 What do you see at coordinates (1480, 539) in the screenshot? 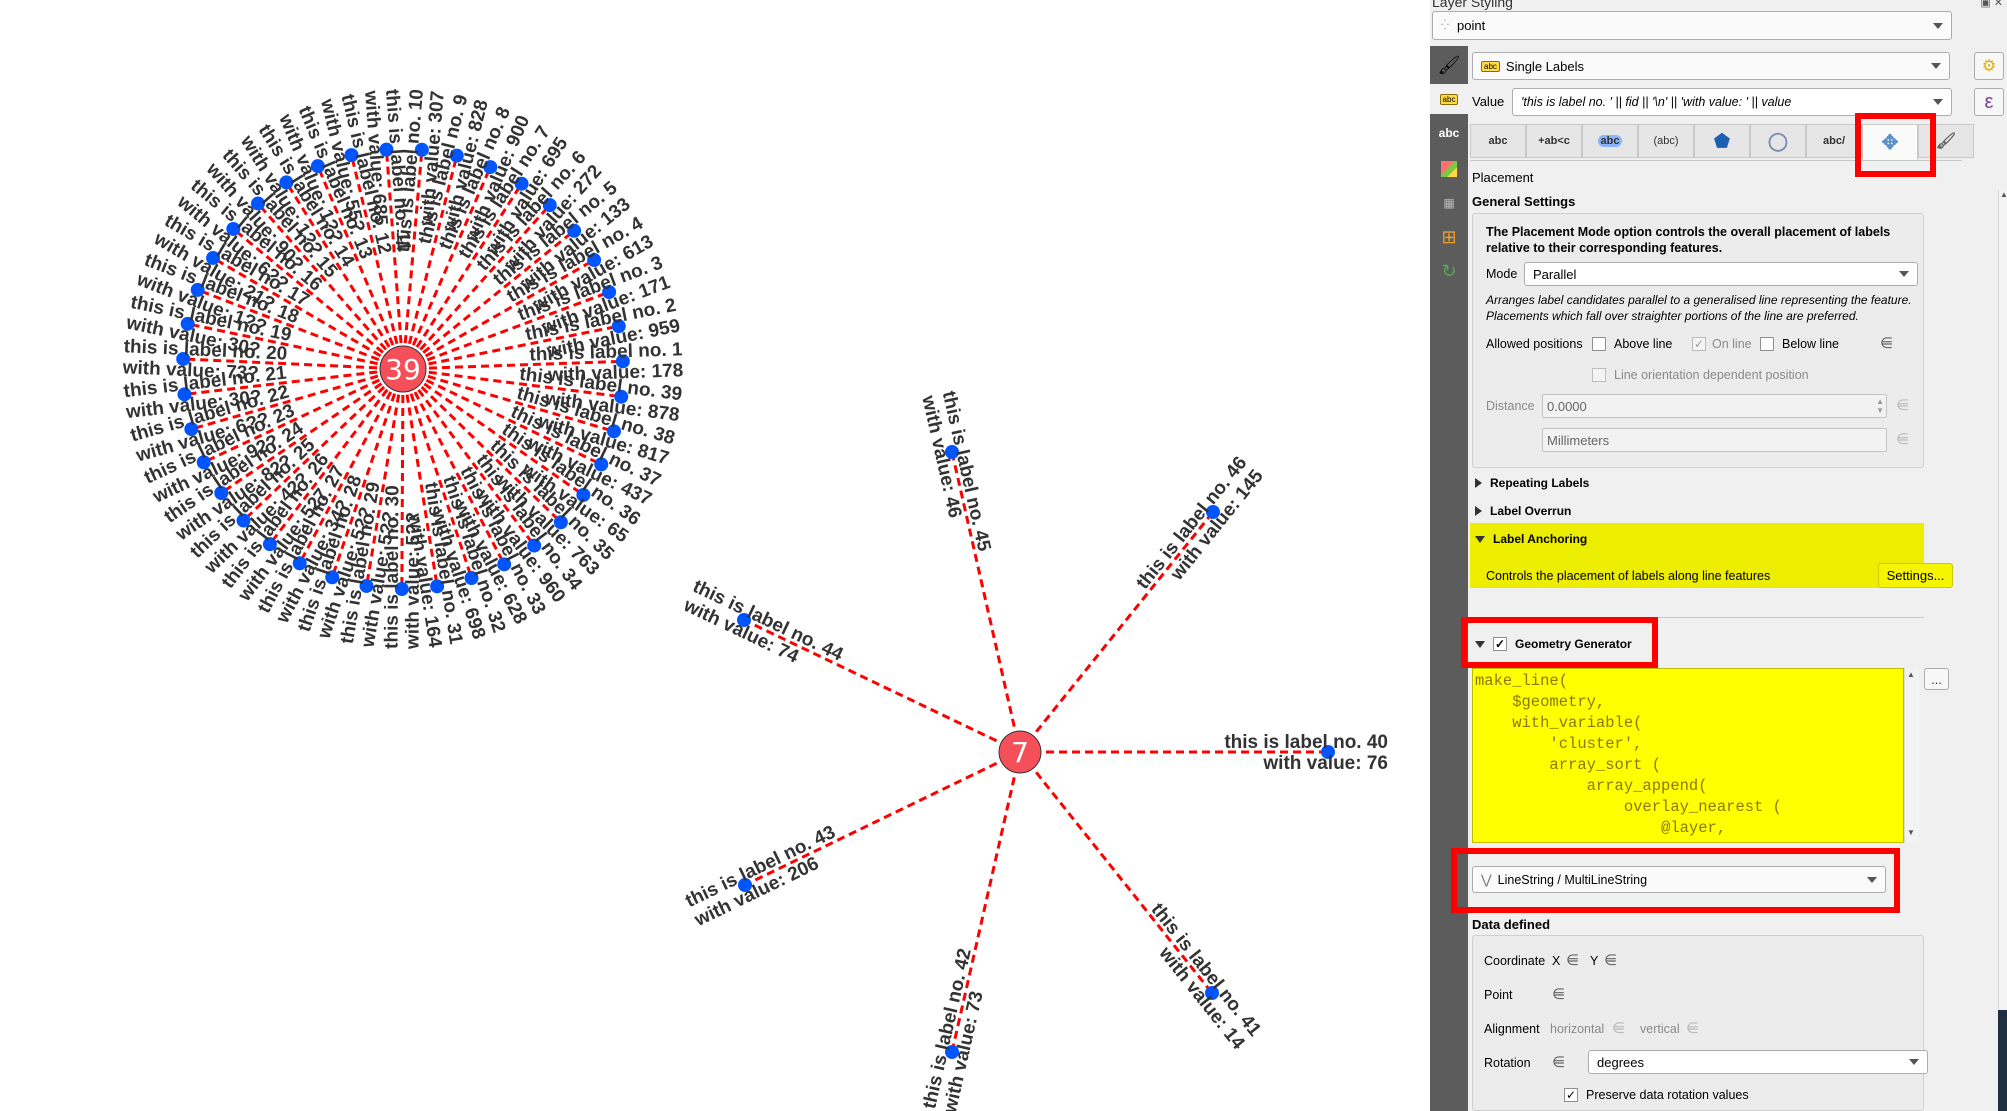
I see `collapse-icon` at bounding box center [1480, 539].